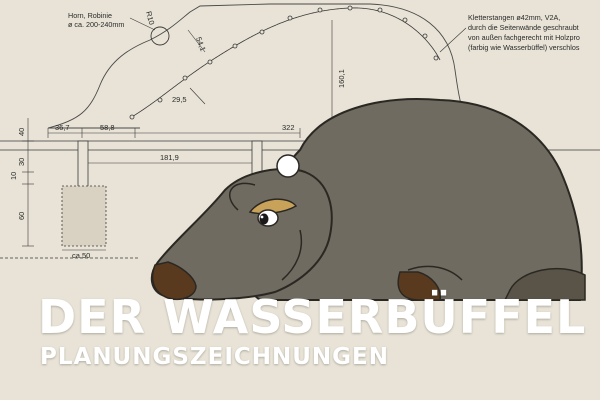 The width and height of the screenshot is (600, 400). I want to click on dim-60: 60, so click(21, 216).